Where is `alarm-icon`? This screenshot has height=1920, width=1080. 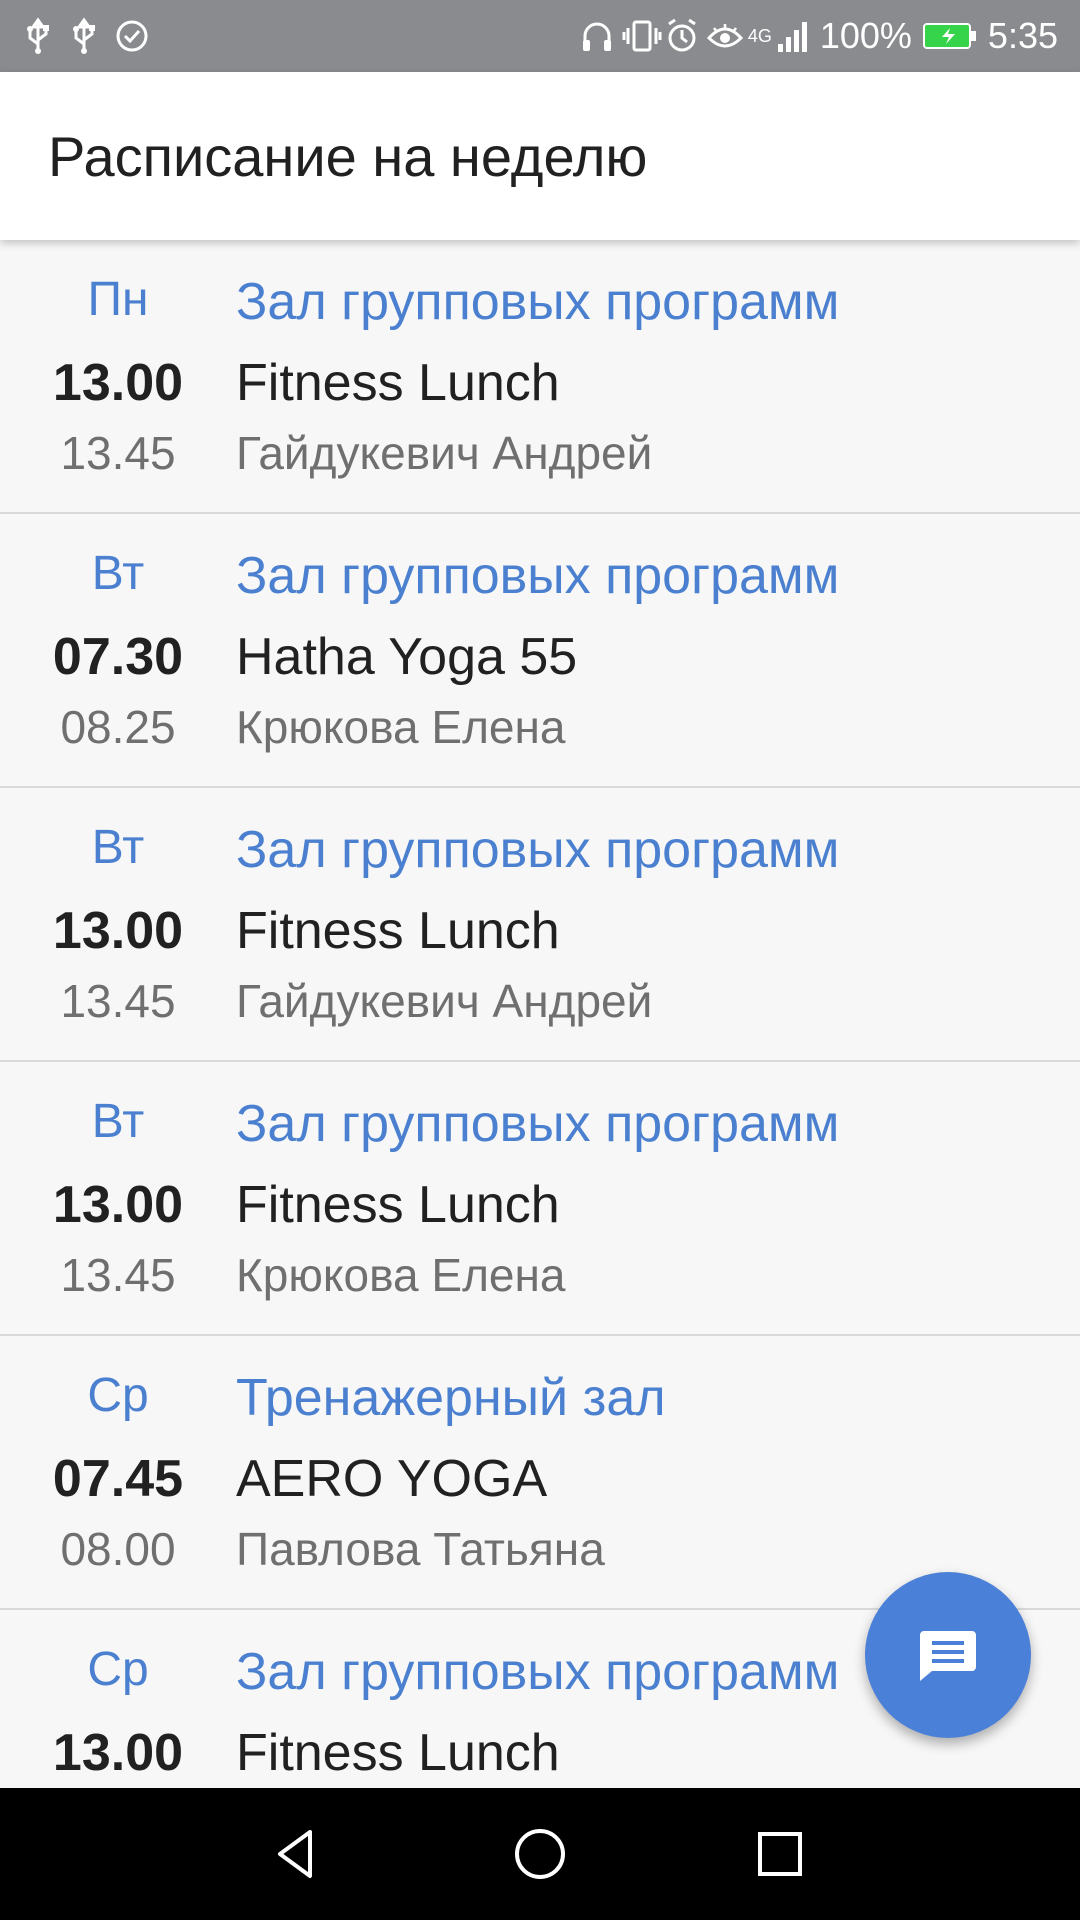 alarm-icon is located at coordinates (680, 36).